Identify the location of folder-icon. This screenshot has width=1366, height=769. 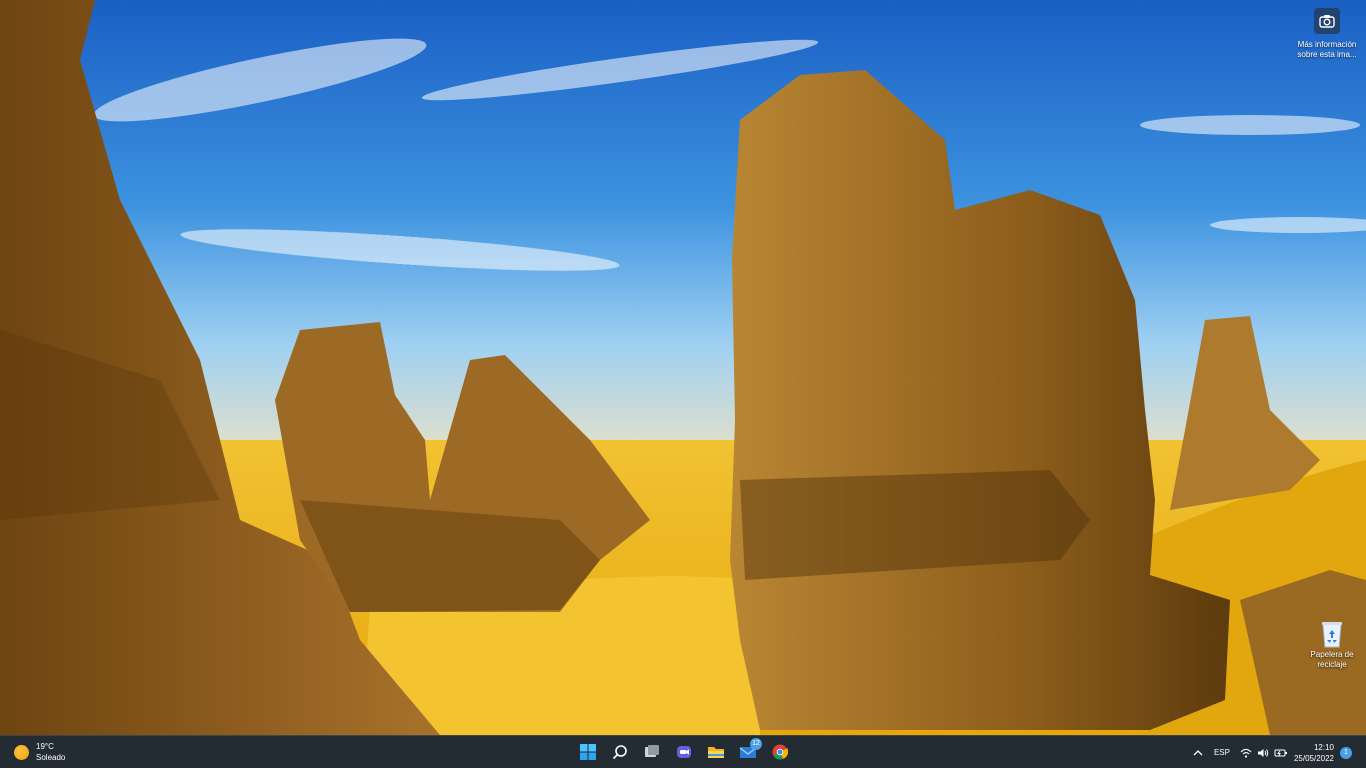
(716, 752).